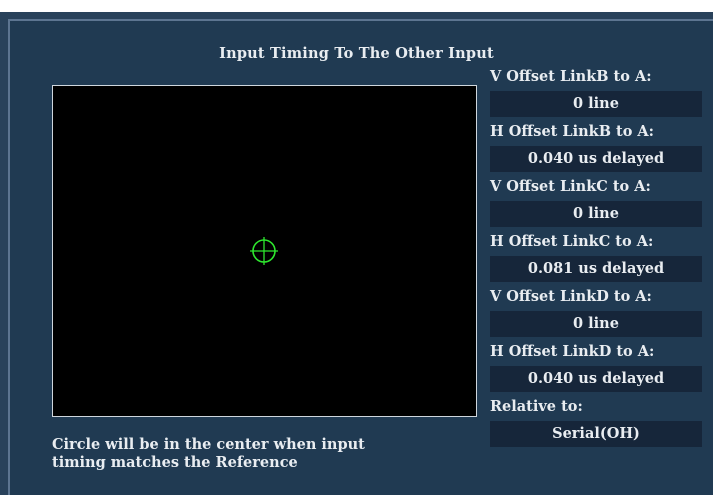 This screenshot has height=495, width=713. I want to click on v-offset-linkd-label: V Offset LinkD to A:, so click(571, 296).